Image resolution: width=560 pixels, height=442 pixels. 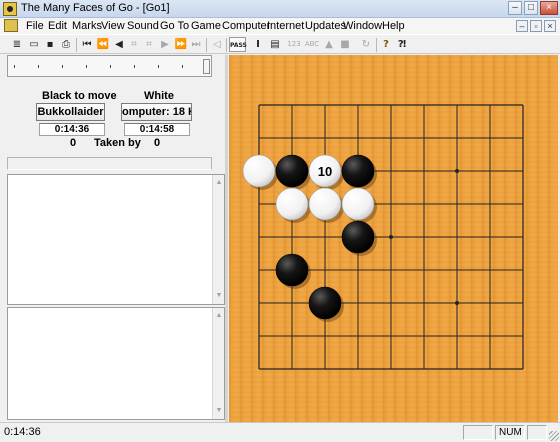 What do you see at coordinates (22, 432) in the screenshot?
I see `status-time: 0:14:36` at bounding box center [22, 432].